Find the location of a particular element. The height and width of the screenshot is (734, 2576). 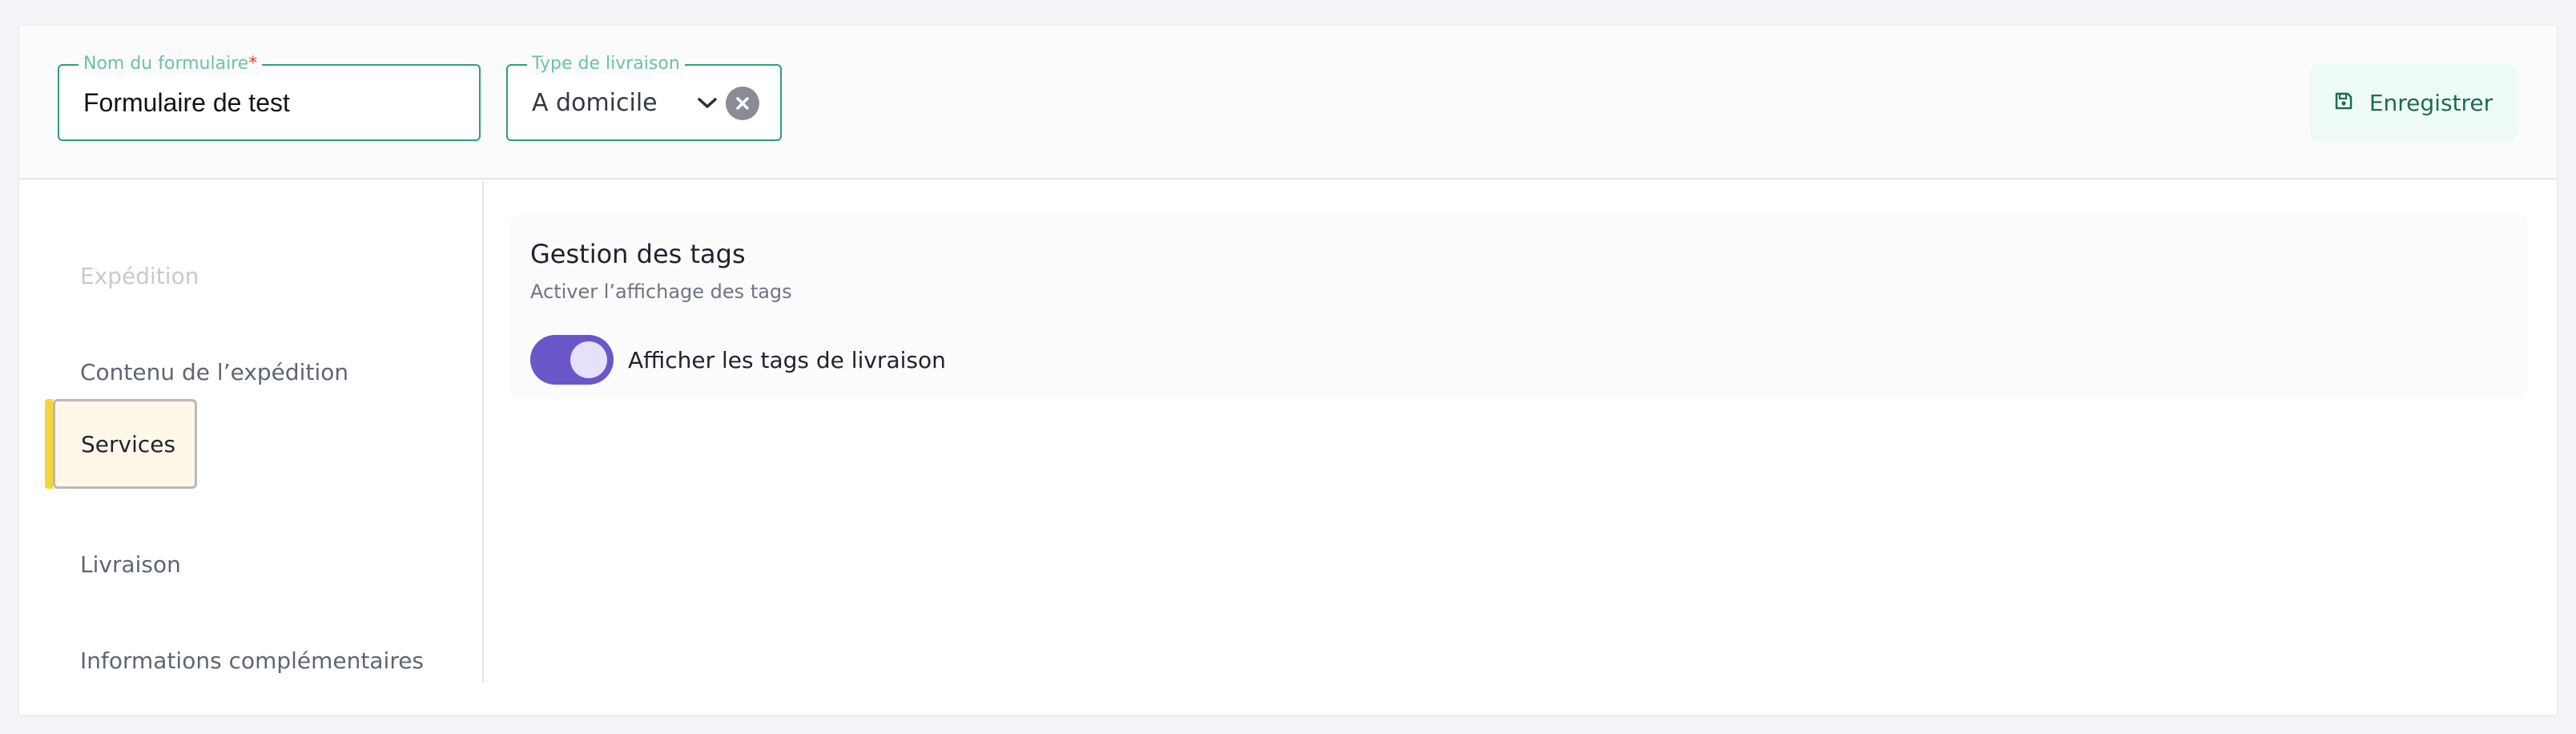

sidebar-item-expedition: Expédition is located at coordinates (139, 276).